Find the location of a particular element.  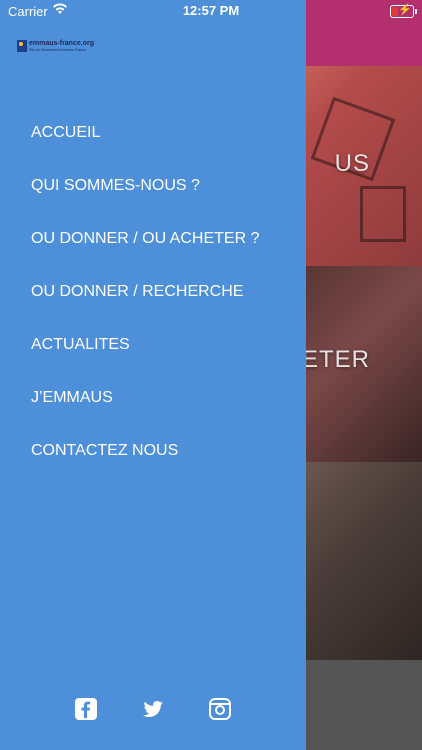

menu-item-ou-donner-recherche: OU DONNER / RECHERCHE is located at coordinates (137, 292).